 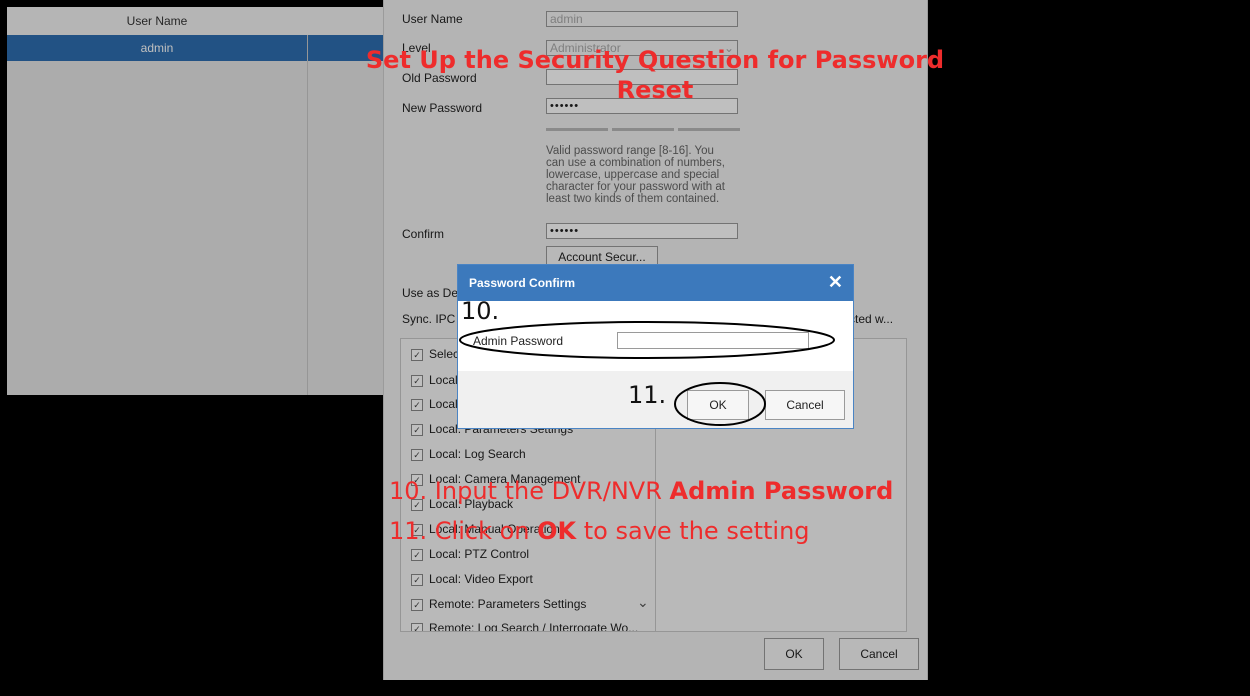 What do you see at coordinates (693, 531) in the screenshot?
I see `step11-suffix-text: to save the setting` at bounding box center [693, 531].